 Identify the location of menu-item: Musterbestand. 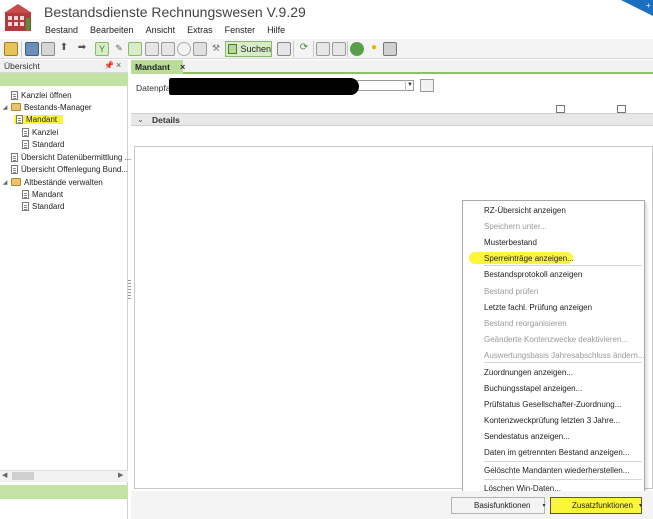
(553, 243).